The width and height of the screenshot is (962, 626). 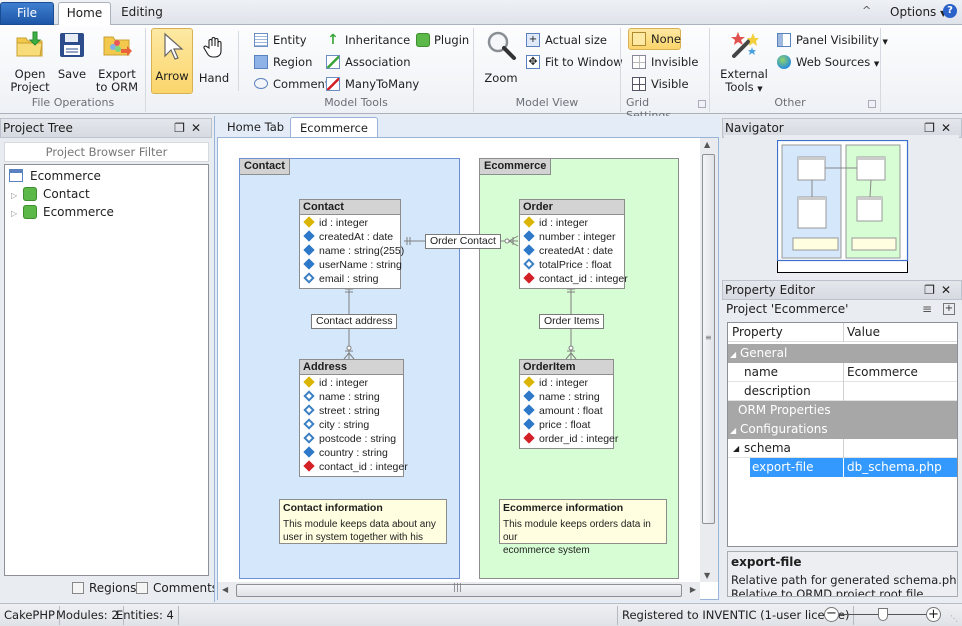 What do you see at coordinates (291, 84) in the screenshot?
I see `comment-tool-button: Comment` at bounding box center [291, 84].